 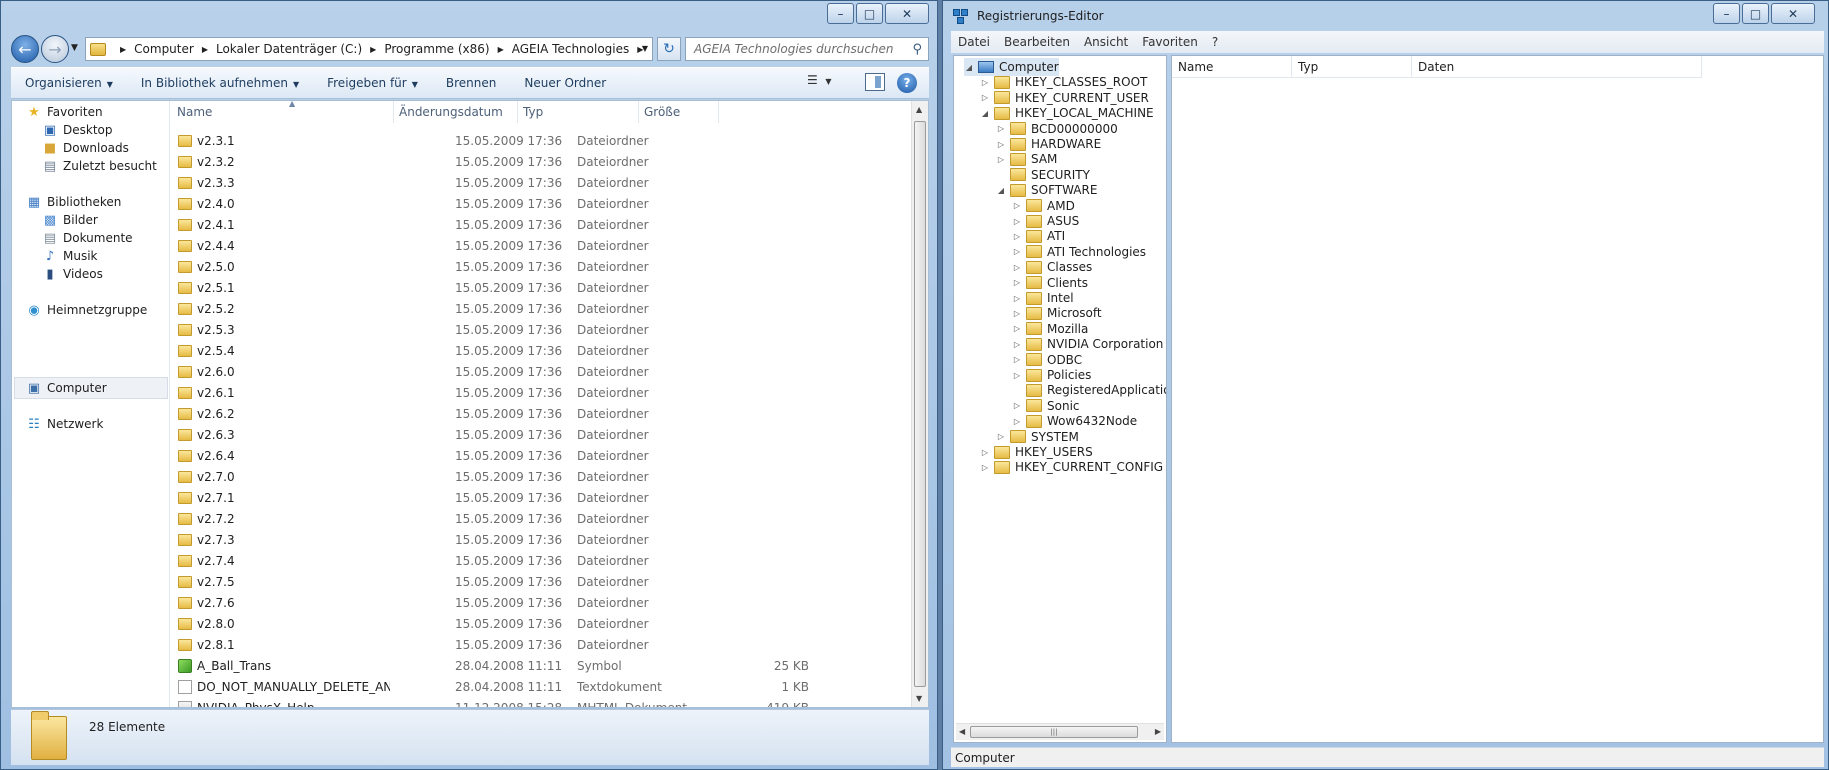 What do you see at coordinates (472, 519) in the screenshot?
I see `file-row: v2.7.2 15.05.2009 17:36 Dateiordner` at bounding box center [472, 519].